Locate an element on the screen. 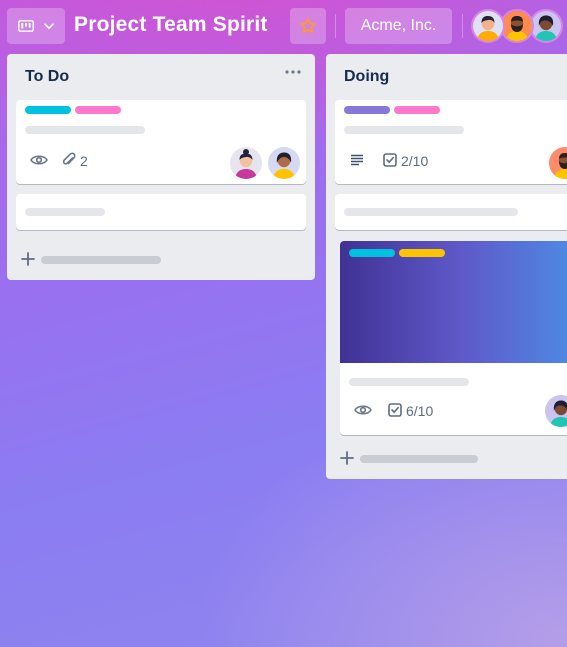 The height and width of the screenshot is (647, 567). board-title: Project Team Spirit is located at coordinates (171, 25).